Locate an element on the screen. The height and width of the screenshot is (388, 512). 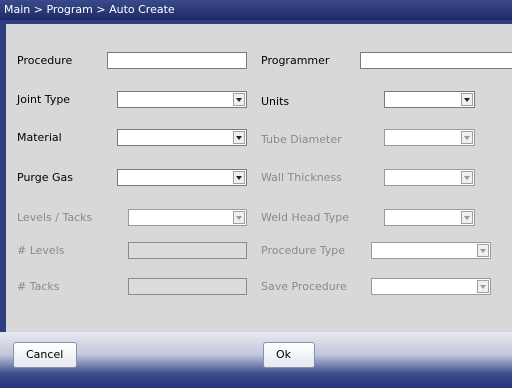
material-select is located at coordinates (182, 137).